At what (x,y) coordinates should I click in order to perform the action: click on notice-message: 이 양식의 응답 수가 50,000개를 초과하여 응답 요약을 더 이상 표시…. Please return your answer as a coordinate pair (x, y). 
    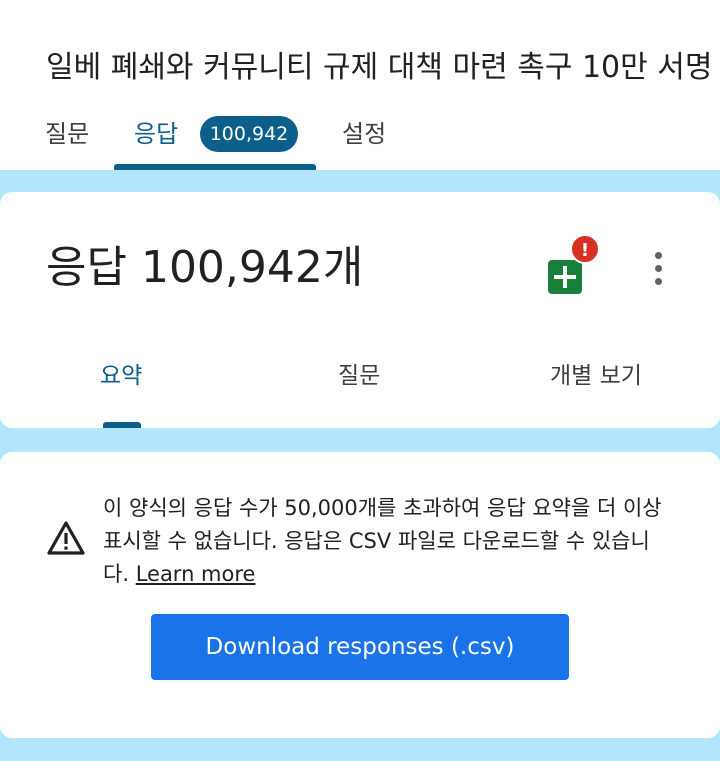
    Looking at the image, I should click on (388, 541).